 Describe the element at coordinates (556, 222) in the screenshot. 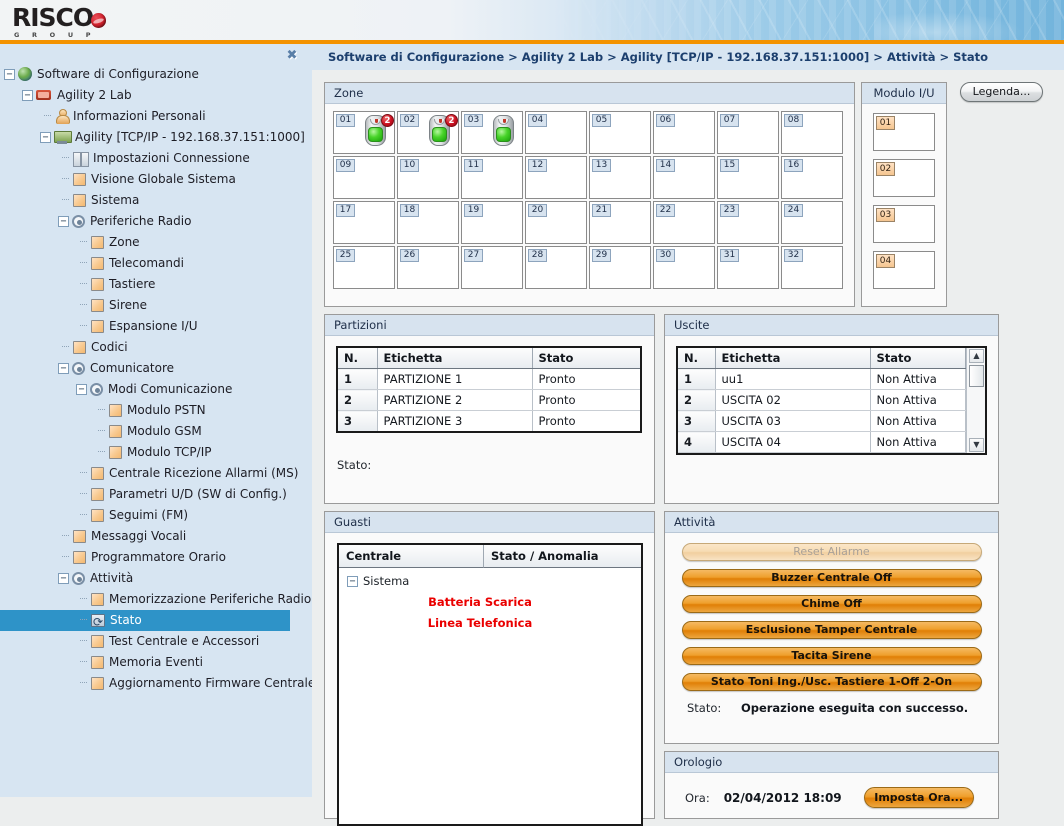

I see `zone-cell: 20` at that location.